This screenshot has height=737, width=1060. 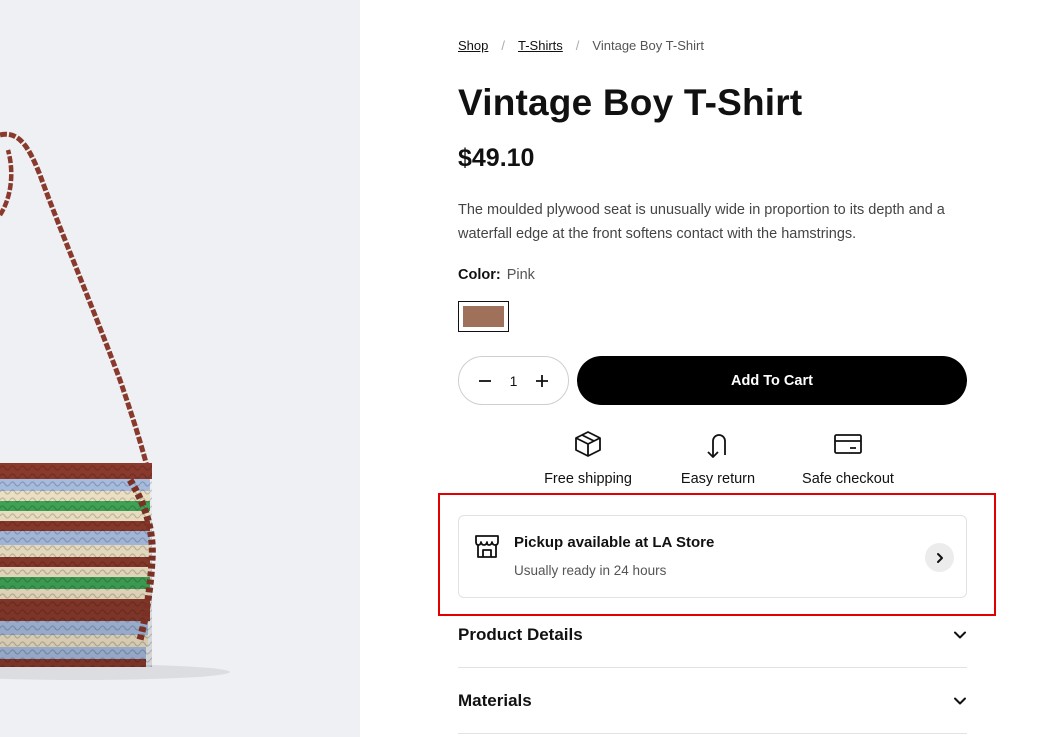 What do you see at coordinates (848, 444) in the screenshot?
I see `credit-card-icon` at bounding box center [848, 444].